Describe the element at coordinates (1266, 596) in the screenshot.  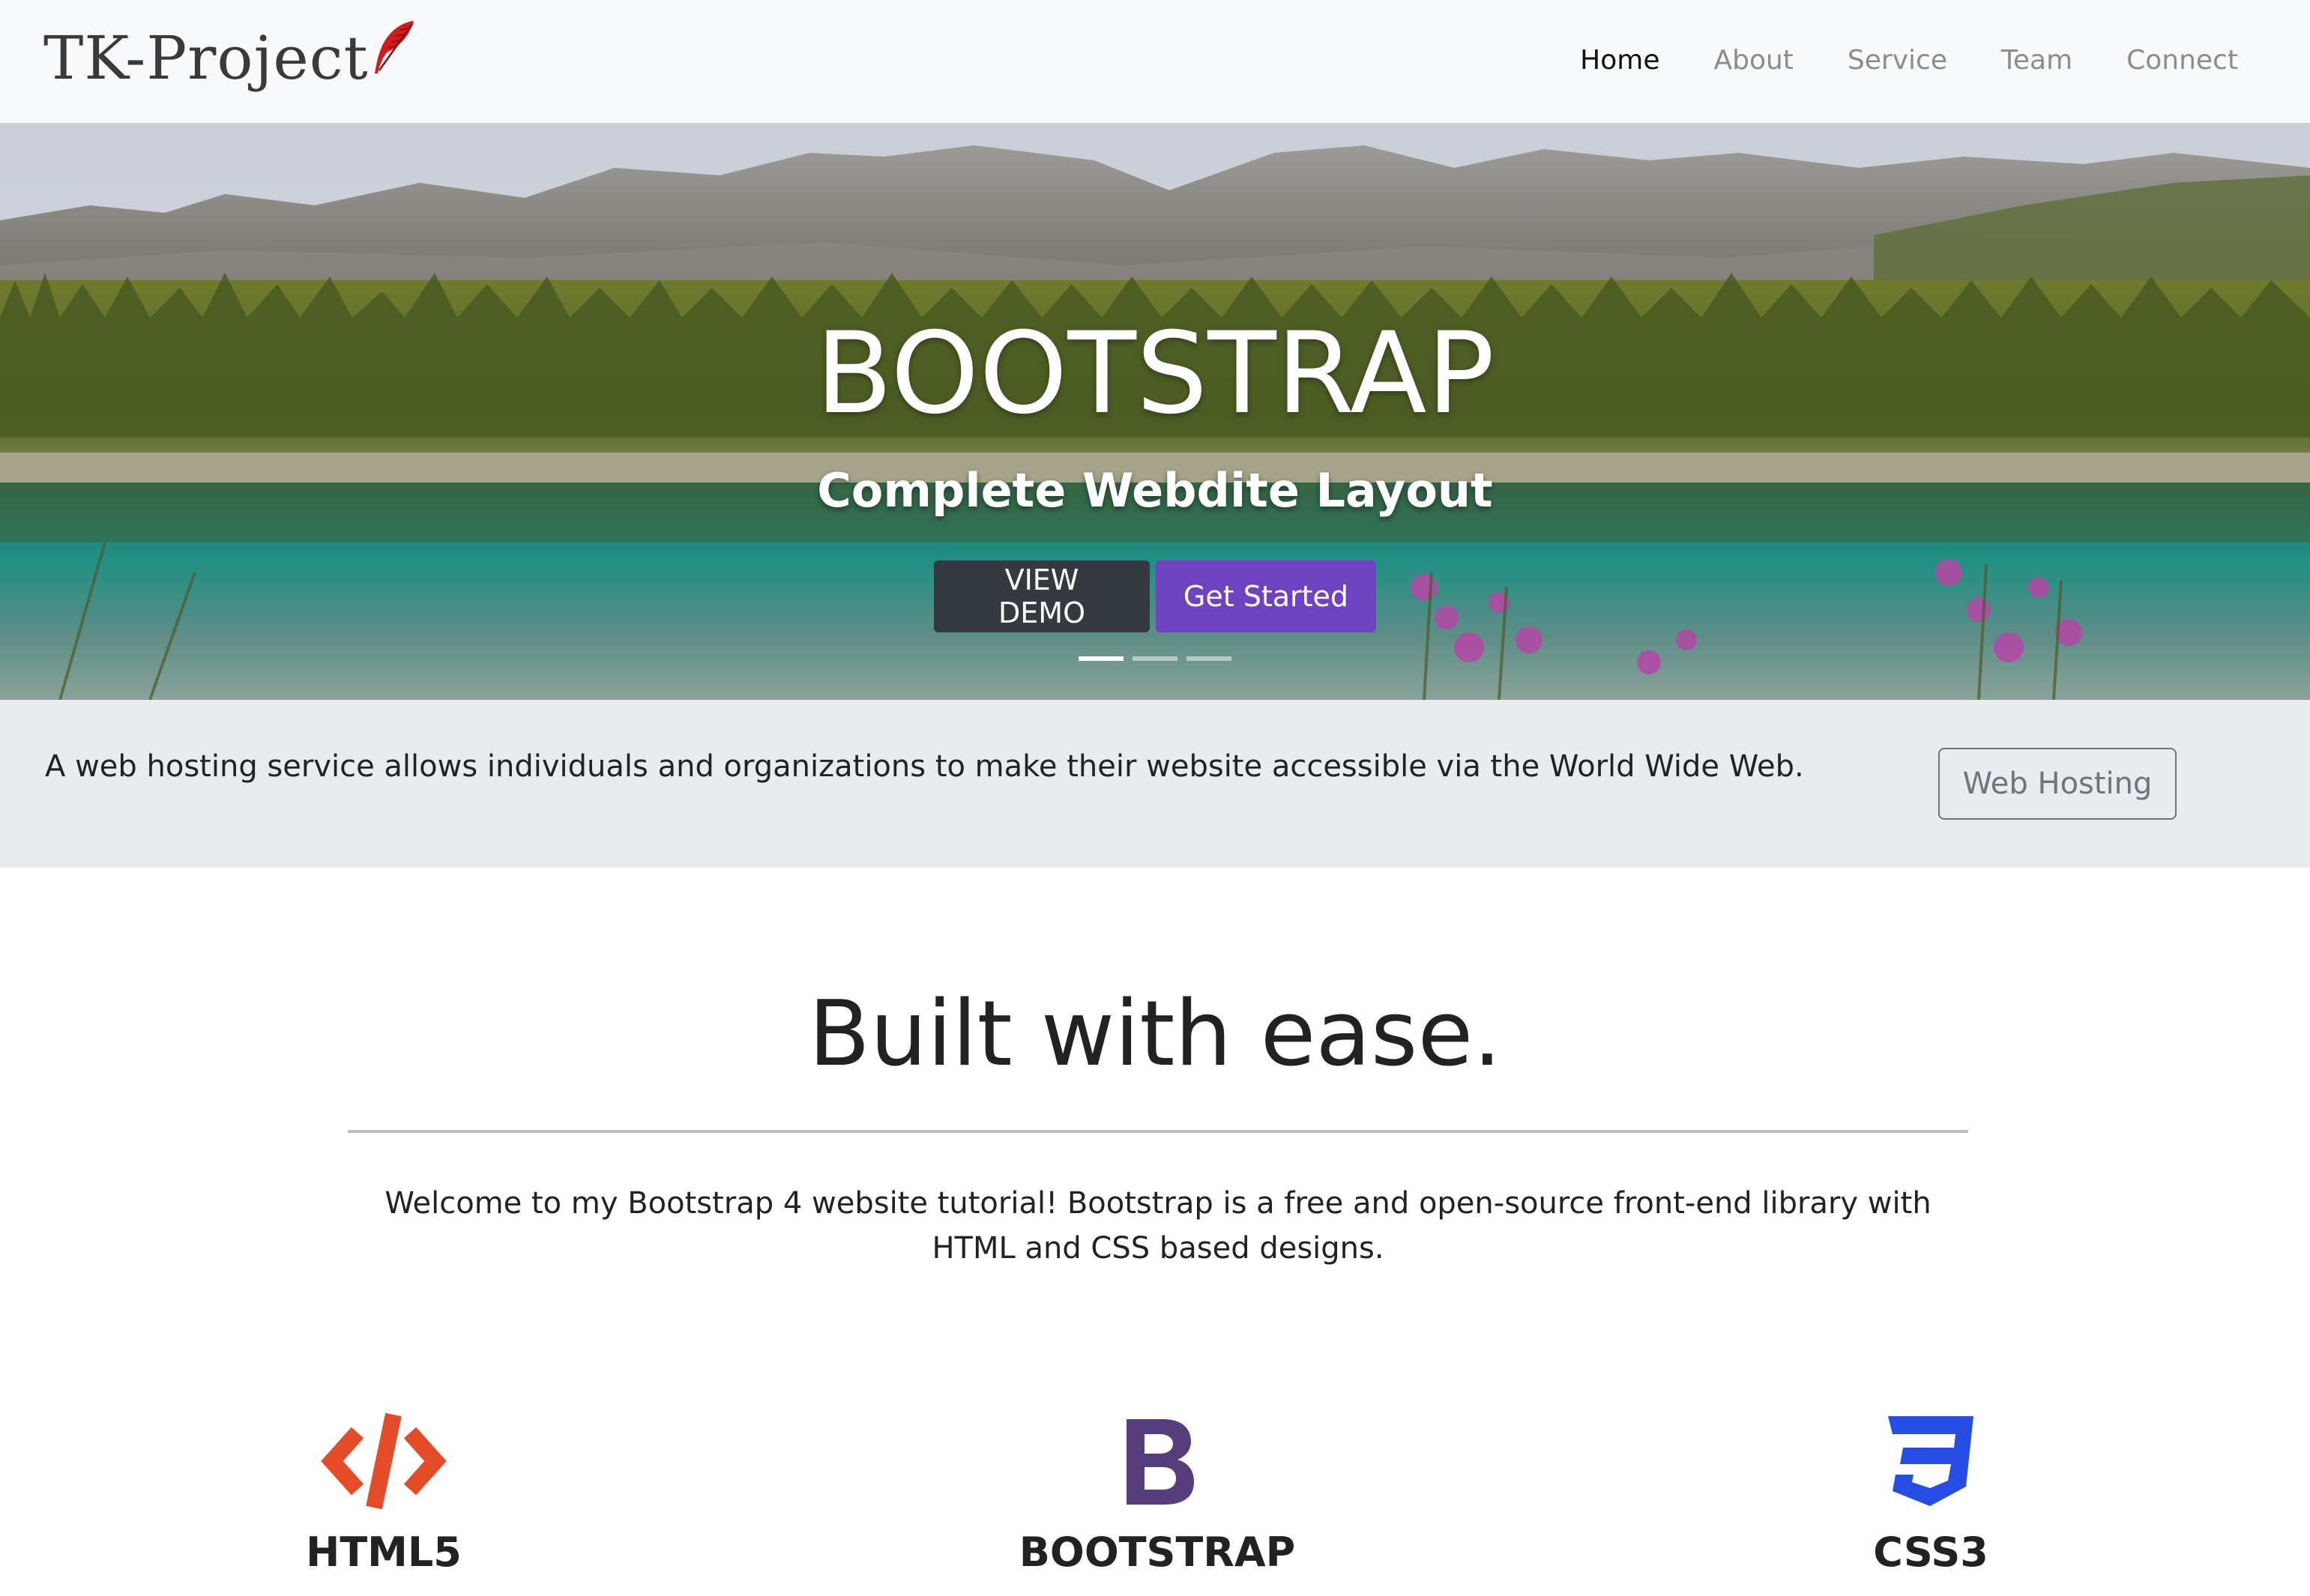
I see `get-started-button: Get Started` at that location.